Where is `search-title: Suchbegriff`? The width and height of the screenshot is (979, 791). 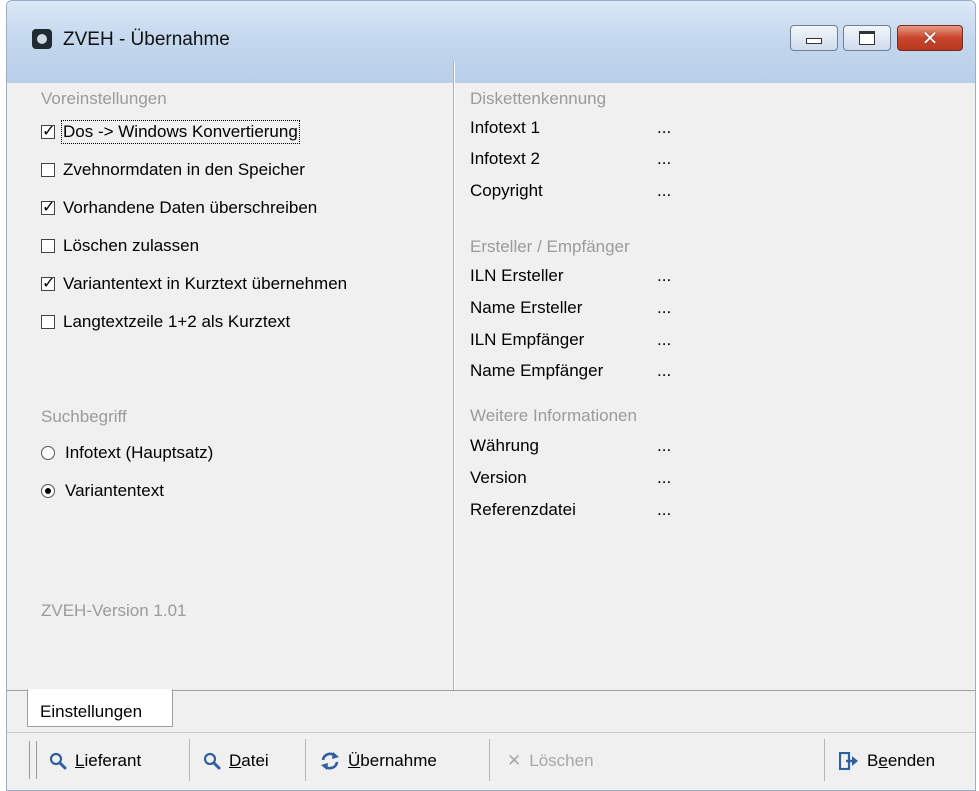
search-title: Suchbegriff is located at coordinates (84, 416).